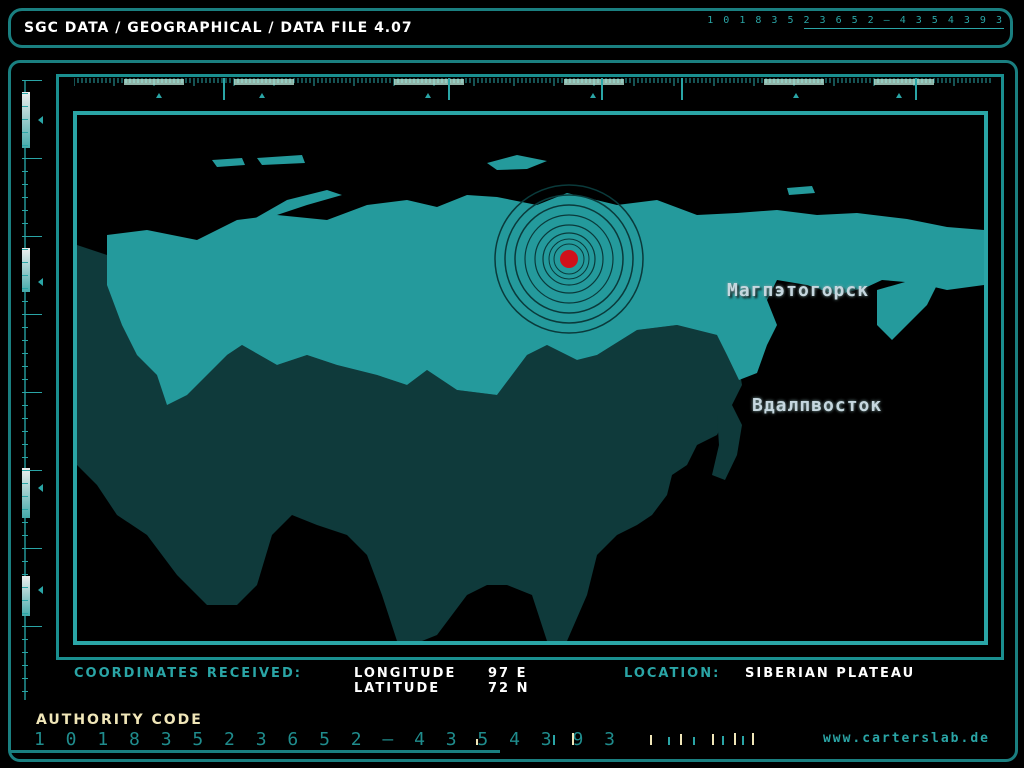  What do you see at coordinates (907, 310) in the screenshot?
I see `kamchatka` at bounding box center [907, 310].